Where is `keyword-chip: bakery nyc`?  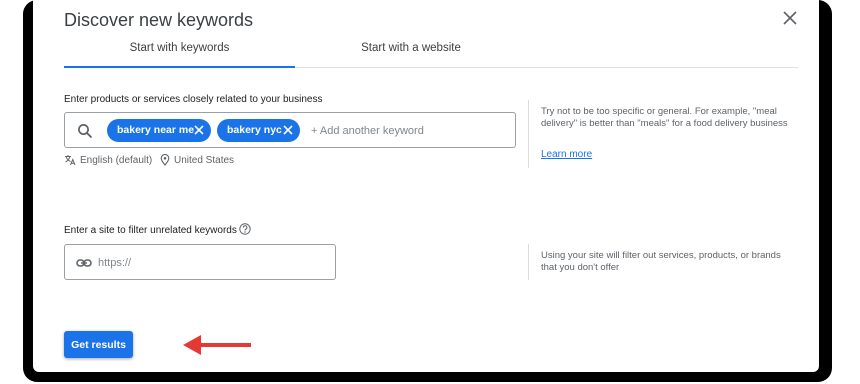
keyword-chip: bakery nyc is located at coordinates (258, 130).